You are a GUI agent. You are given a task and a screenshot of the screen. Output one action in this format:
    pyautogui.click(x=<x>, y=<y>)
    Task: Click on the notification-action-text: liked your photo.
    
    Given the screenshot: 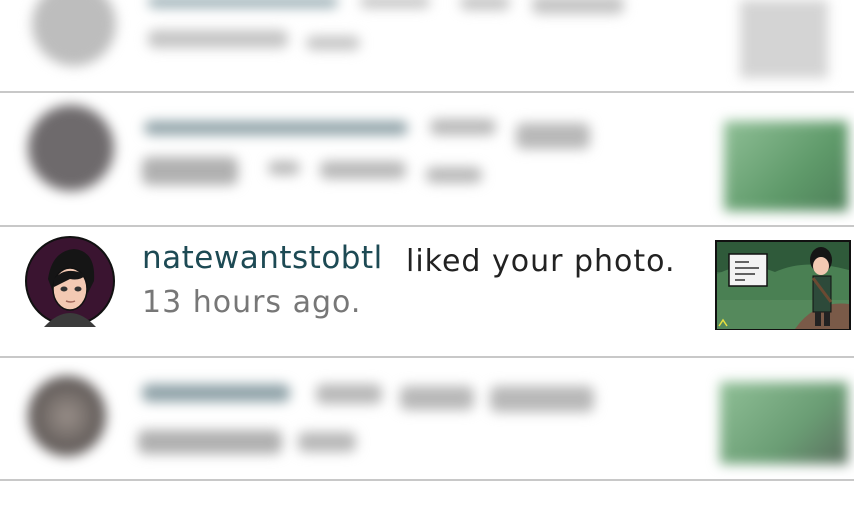 What is the action you would take?
    pyautogui.click(x=541, y=261)
    